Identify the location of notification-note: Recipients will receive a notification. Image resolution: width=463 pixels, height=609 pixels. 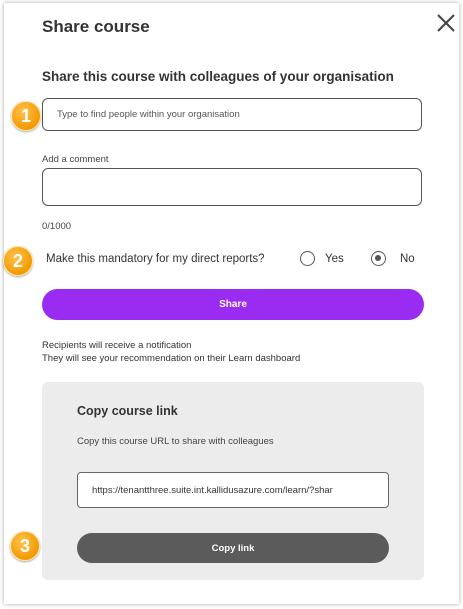
(117, 345).